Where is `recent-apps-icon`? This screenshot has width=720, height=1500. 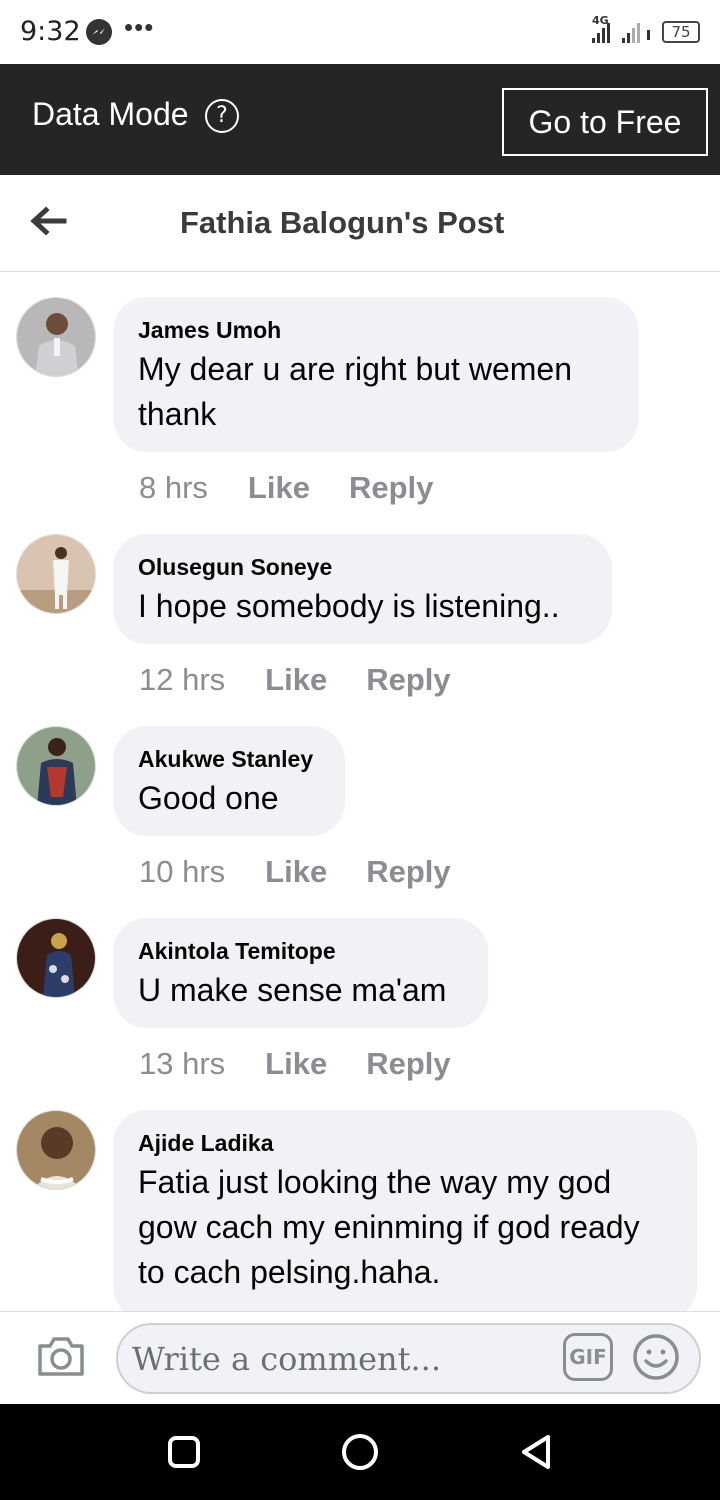 recent-apps-icon is located at coordinates (184, 1452).